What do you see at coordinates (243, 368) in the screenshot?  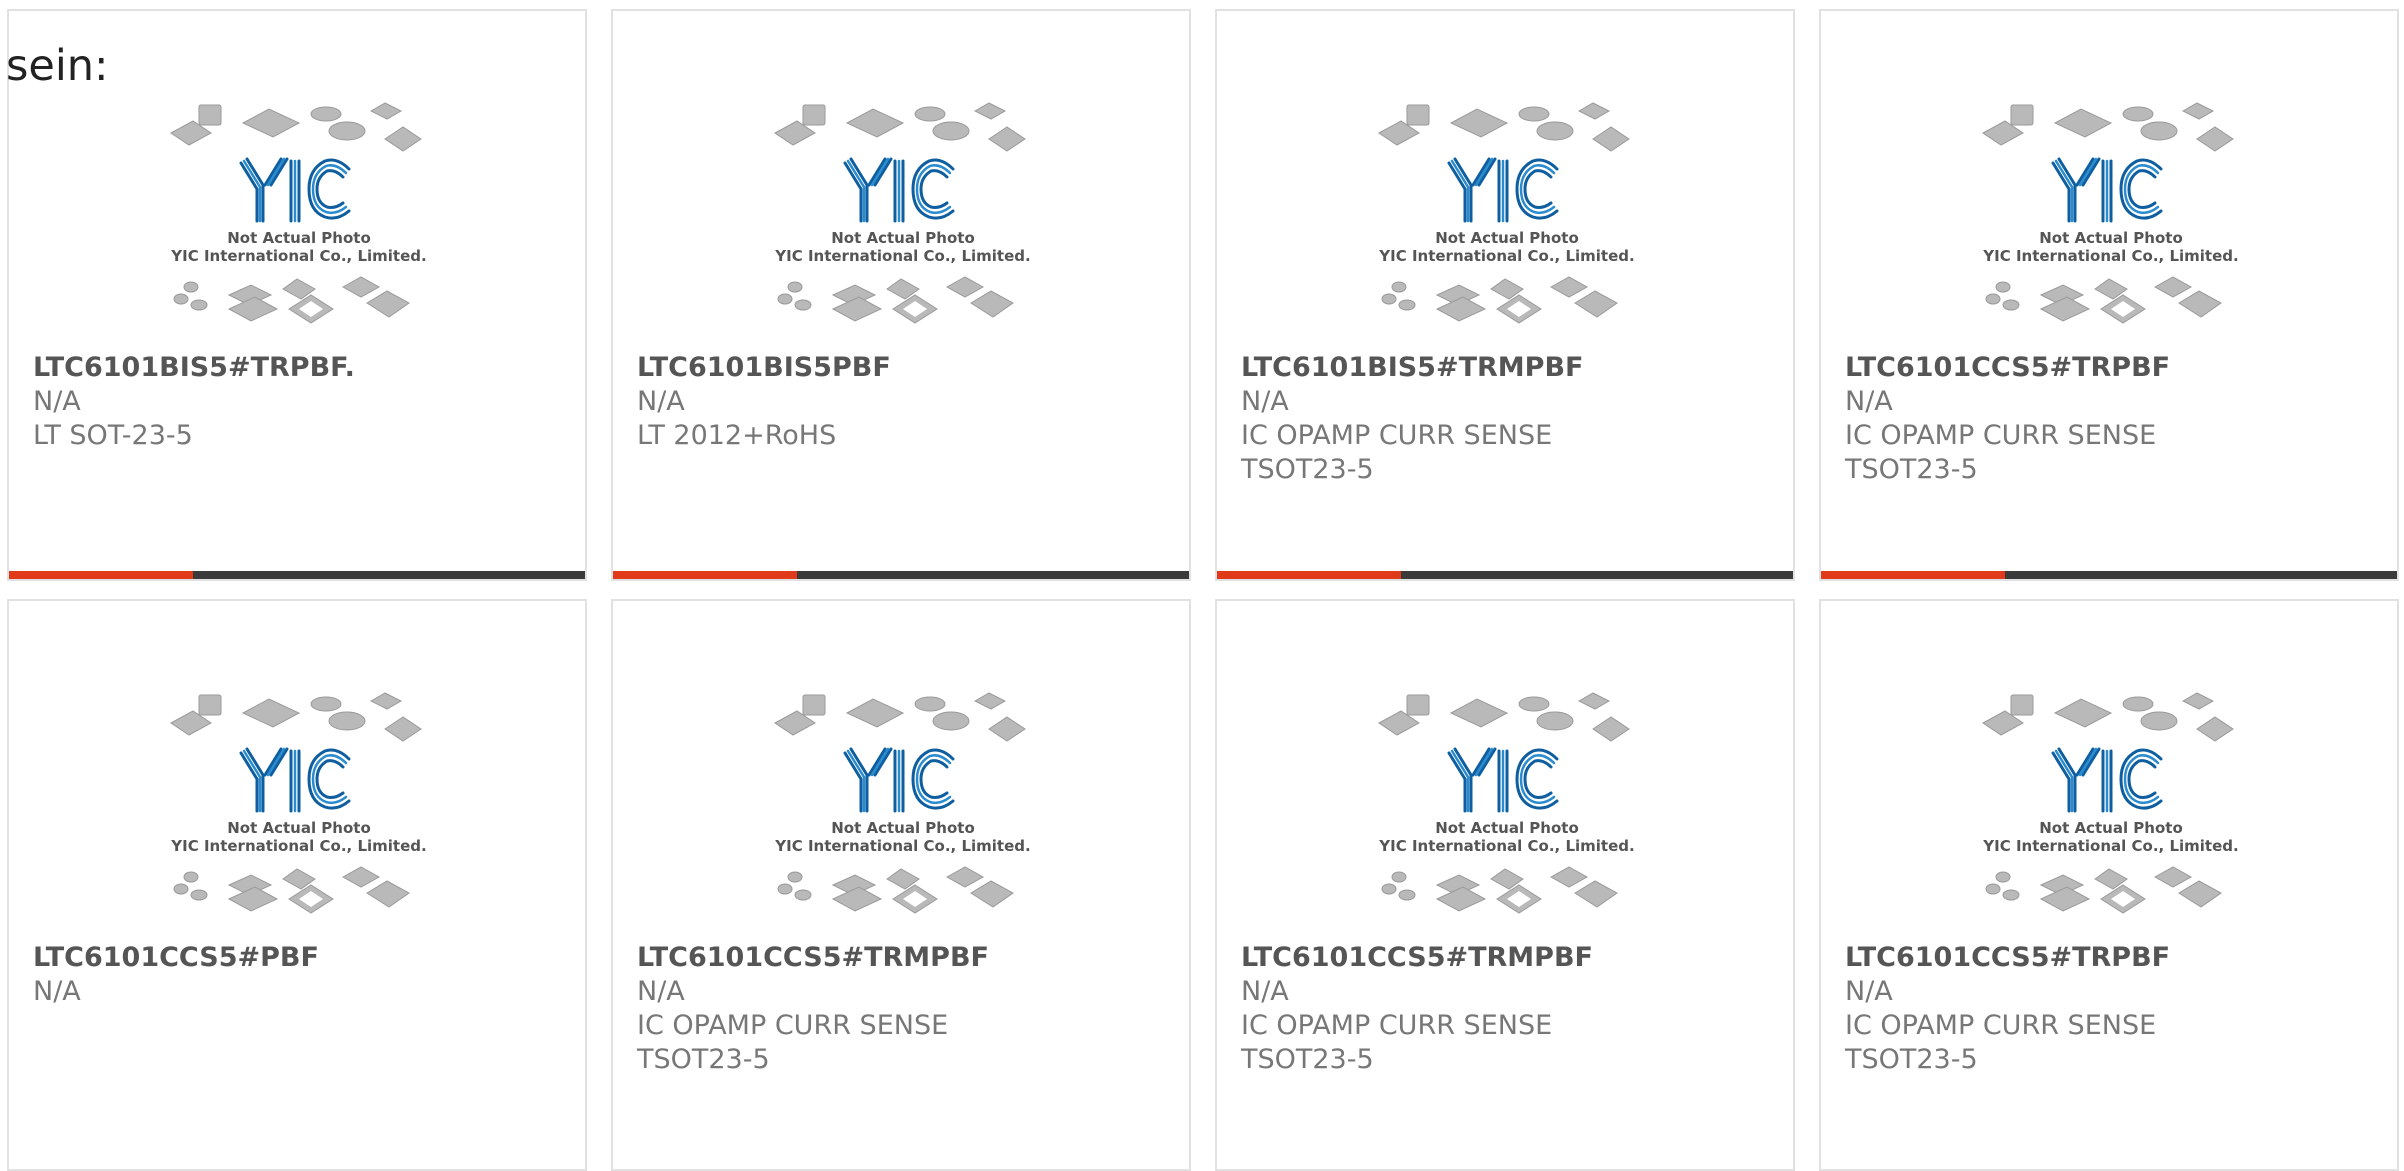 I see `part-number: LTC6101BIS5#TRPBF.` at bounding box center [243, 368].